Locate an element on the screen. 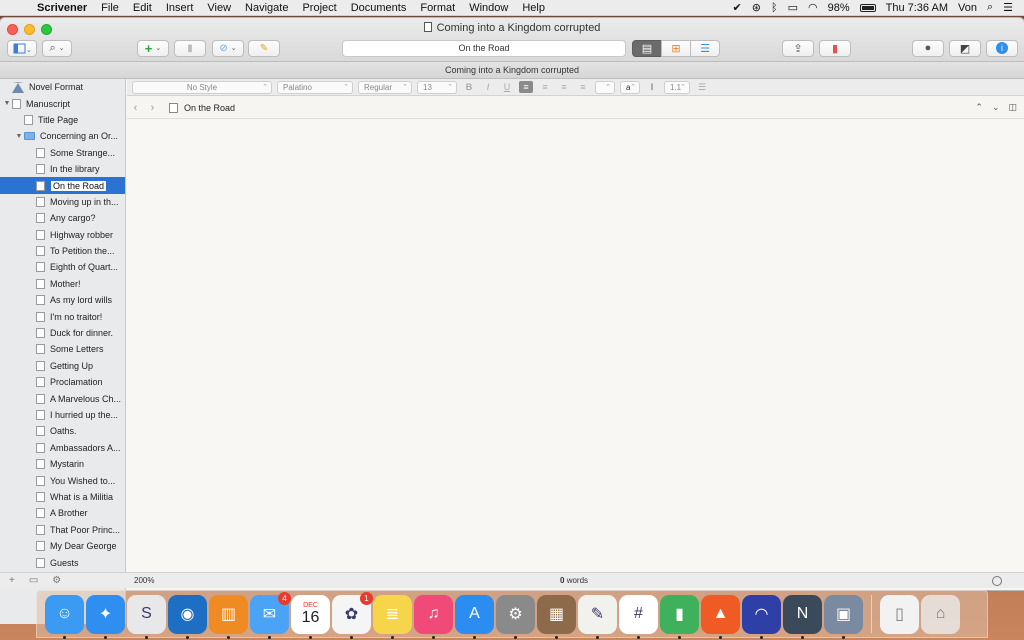 Image resolution: width=1024 pixels, height=640 pixels. binder-item: As my lord wills is located at coordinates (62, 300).